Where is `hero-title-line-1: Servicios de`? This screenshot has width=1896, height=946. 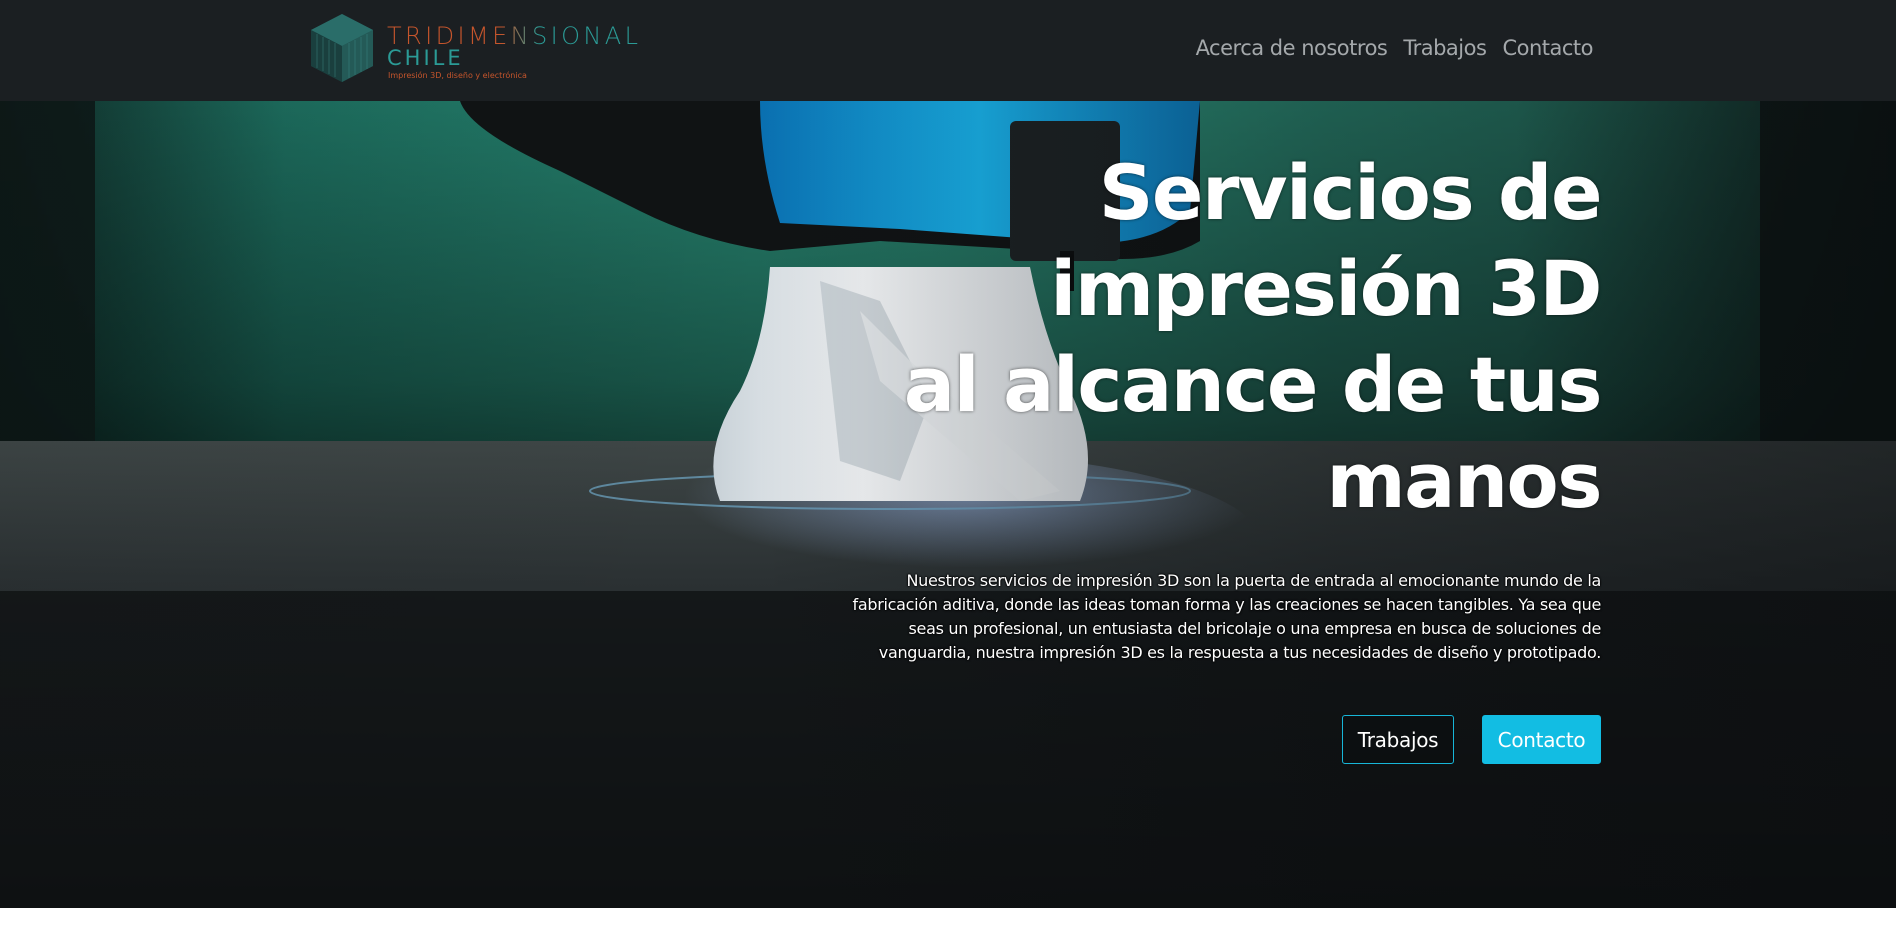
hero-title-line-1: Servicios de is located at coordinates (1350, 192).